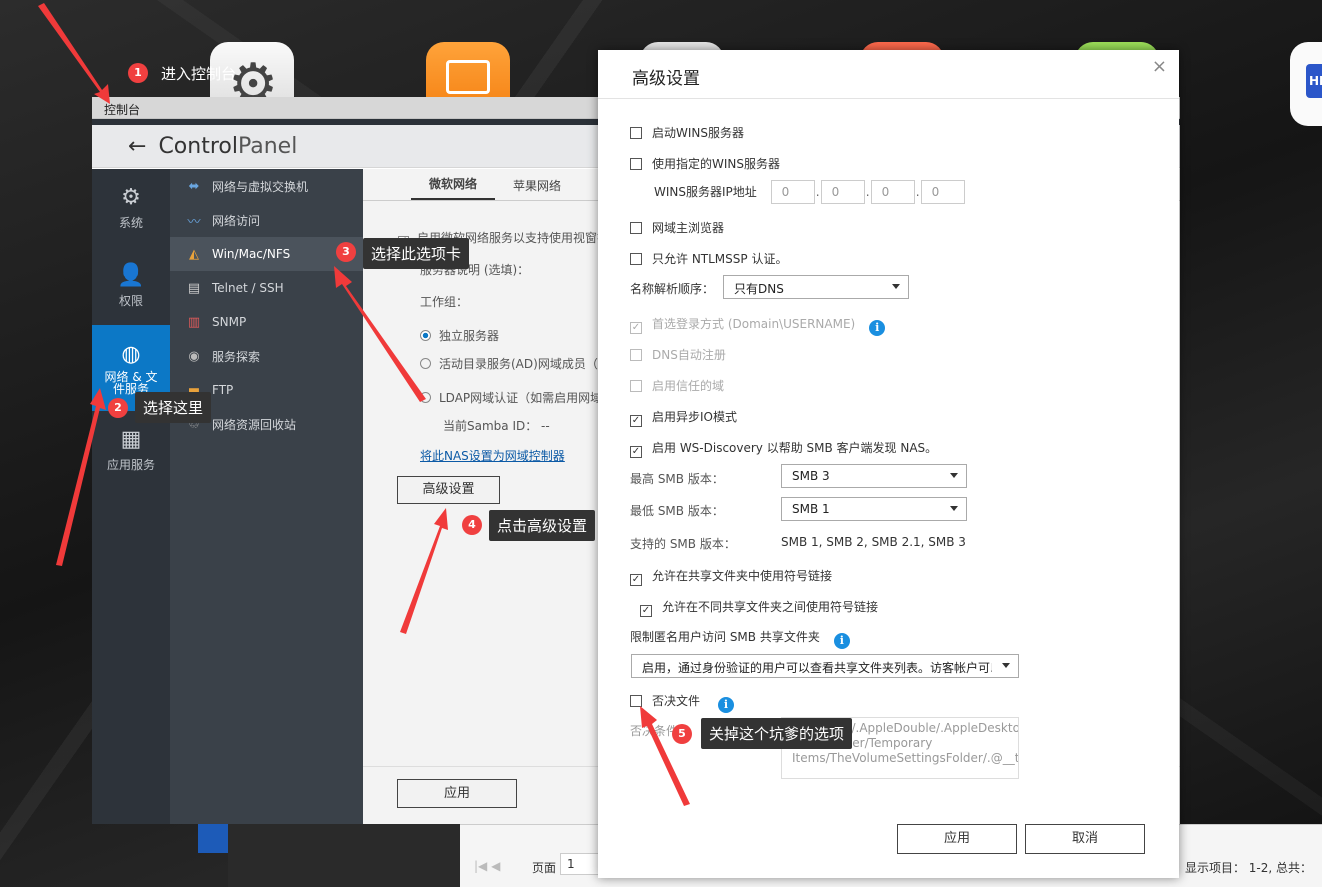  Describe the element at coordinates (676, 701) in the screenshot. I see `veto-label: 否决文件` at that location.